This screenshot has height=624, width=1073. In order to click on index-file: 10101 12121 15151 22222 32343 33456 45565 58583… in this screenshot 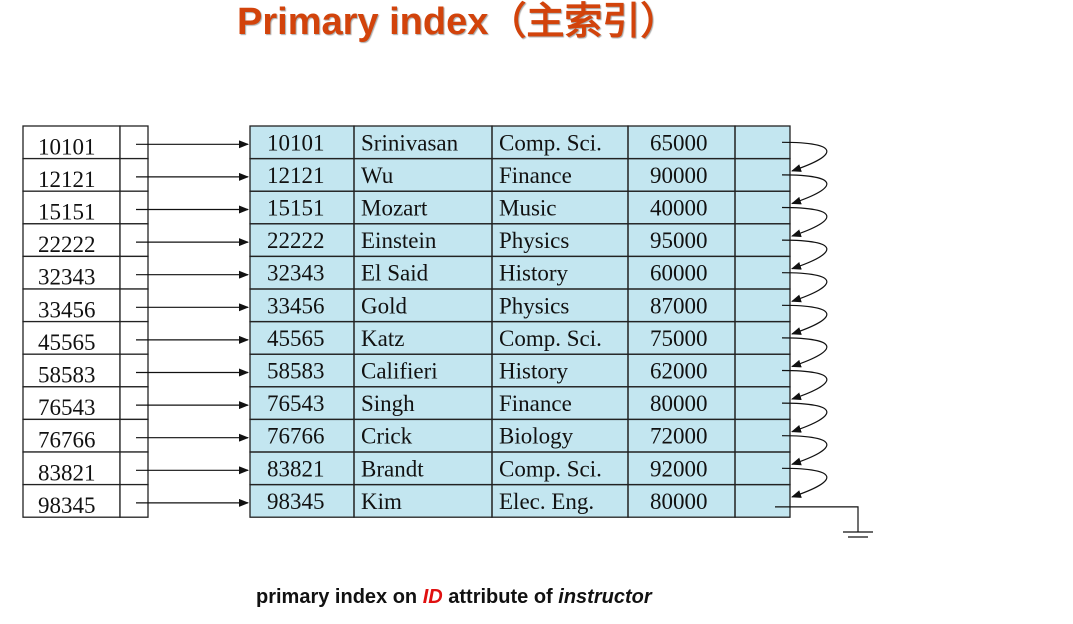, I will do `click(85, 321)`.